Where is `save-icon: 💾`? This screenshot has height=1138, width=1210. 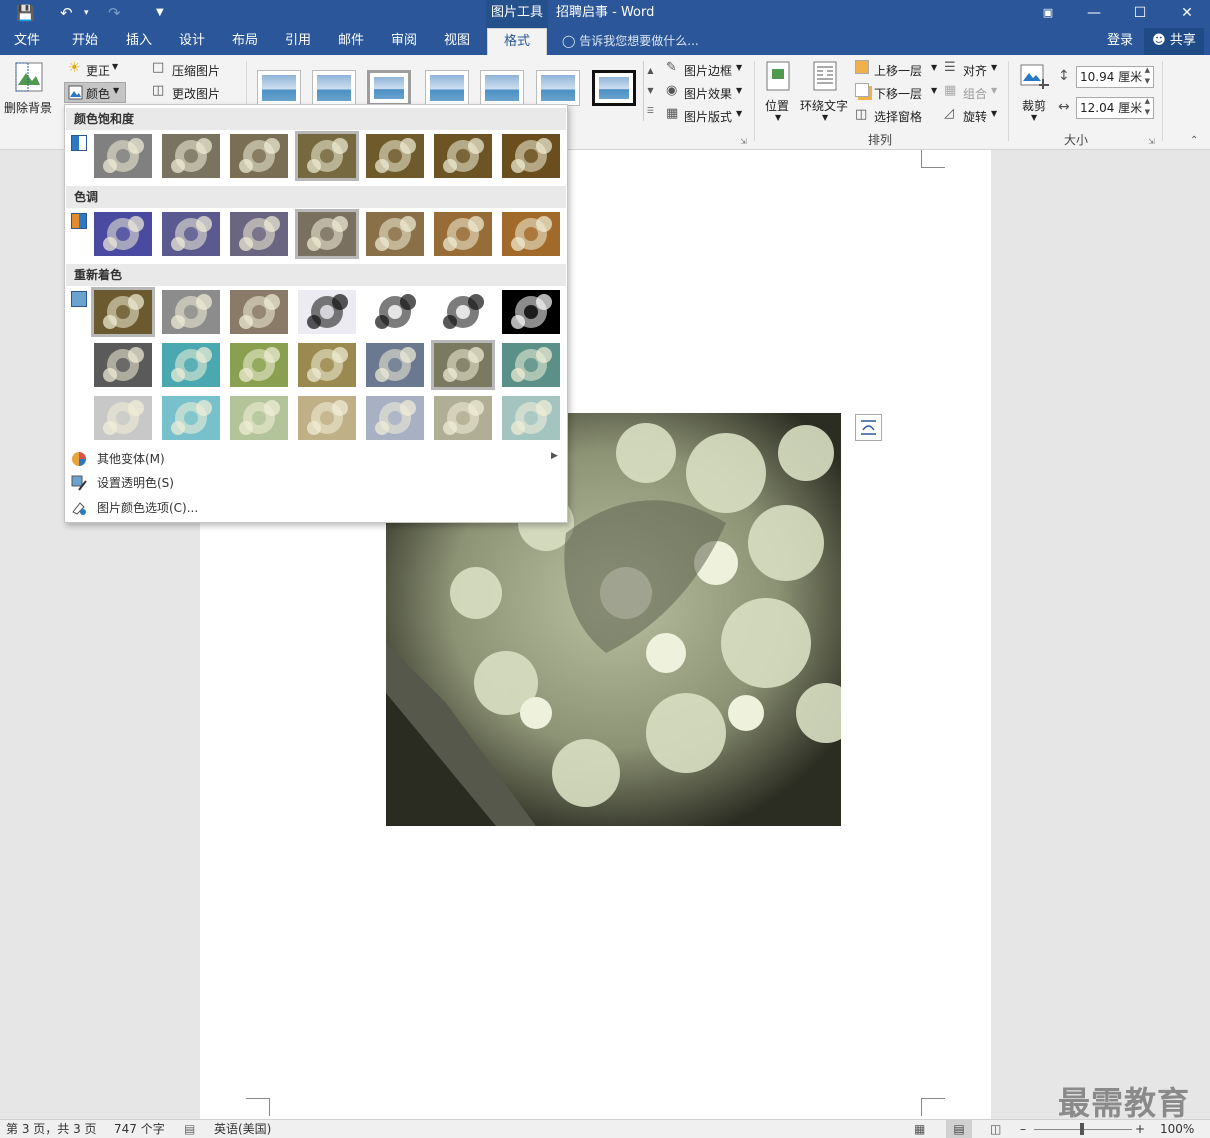 save-icon: 💾 is located at coordinates (25, 13).